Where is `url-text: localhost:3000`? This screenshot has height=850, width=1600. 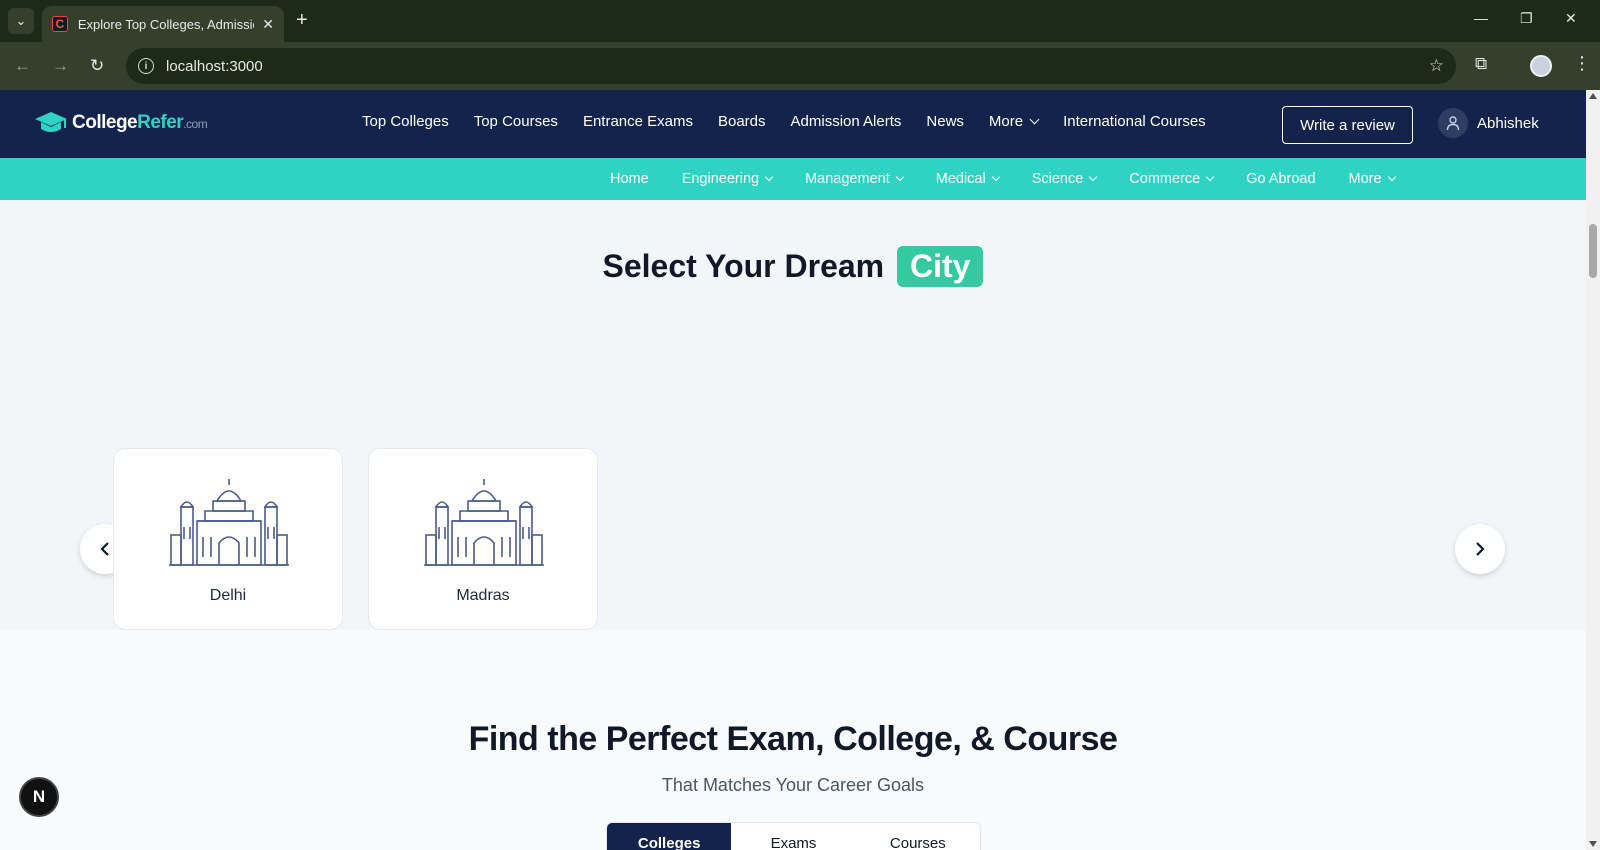 url-text: localhost:3000 is located at coordinates (214, 66).